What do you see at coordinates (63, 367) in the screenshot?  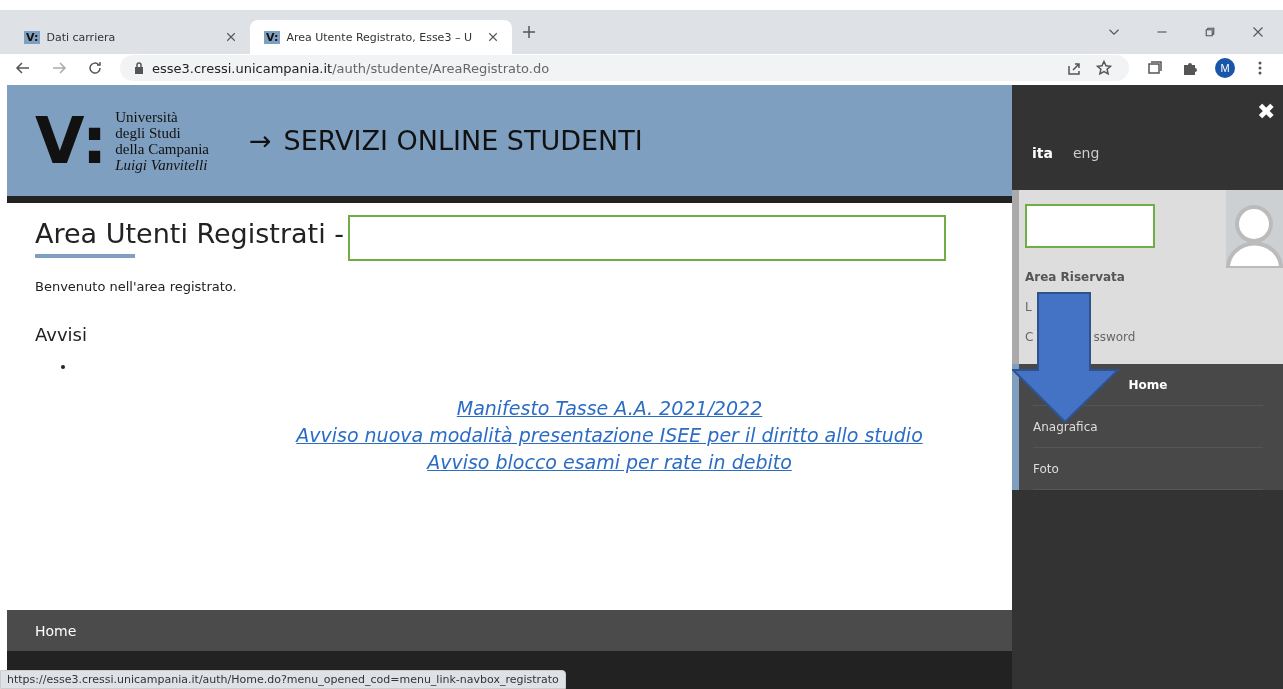 I see `bullet-dot` at bounding box center [63, 367].